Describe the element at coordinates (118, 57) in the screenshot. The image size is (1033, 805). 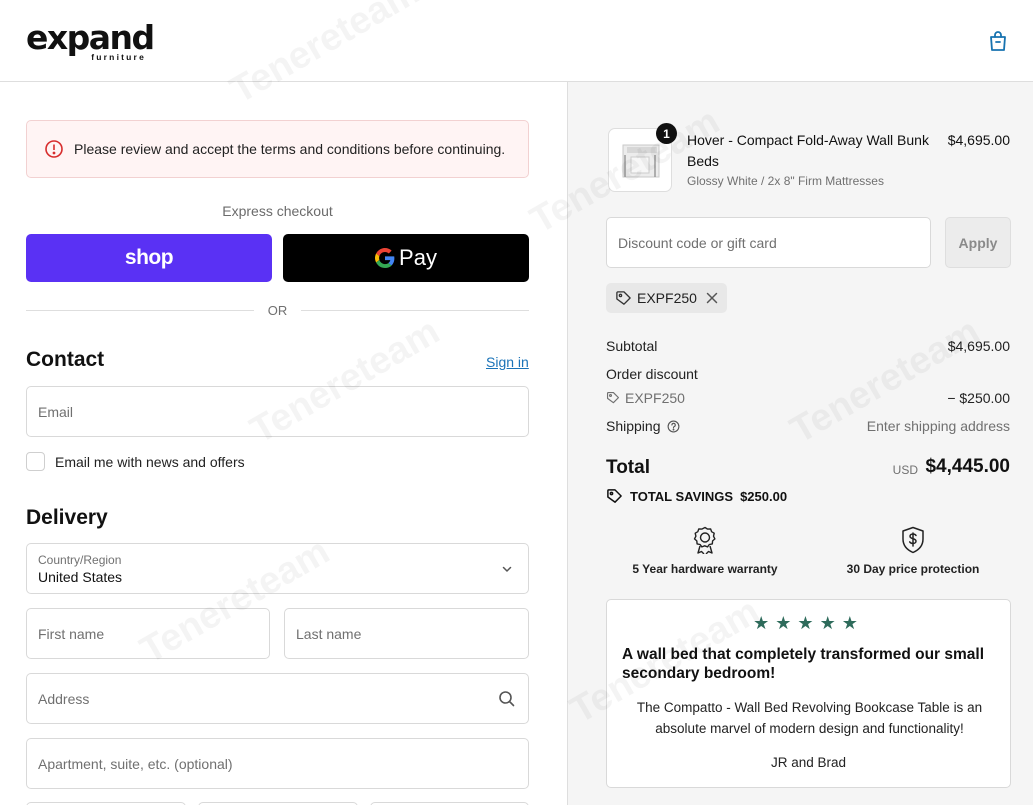
I see `logo-subtitle: furniture` at that location.